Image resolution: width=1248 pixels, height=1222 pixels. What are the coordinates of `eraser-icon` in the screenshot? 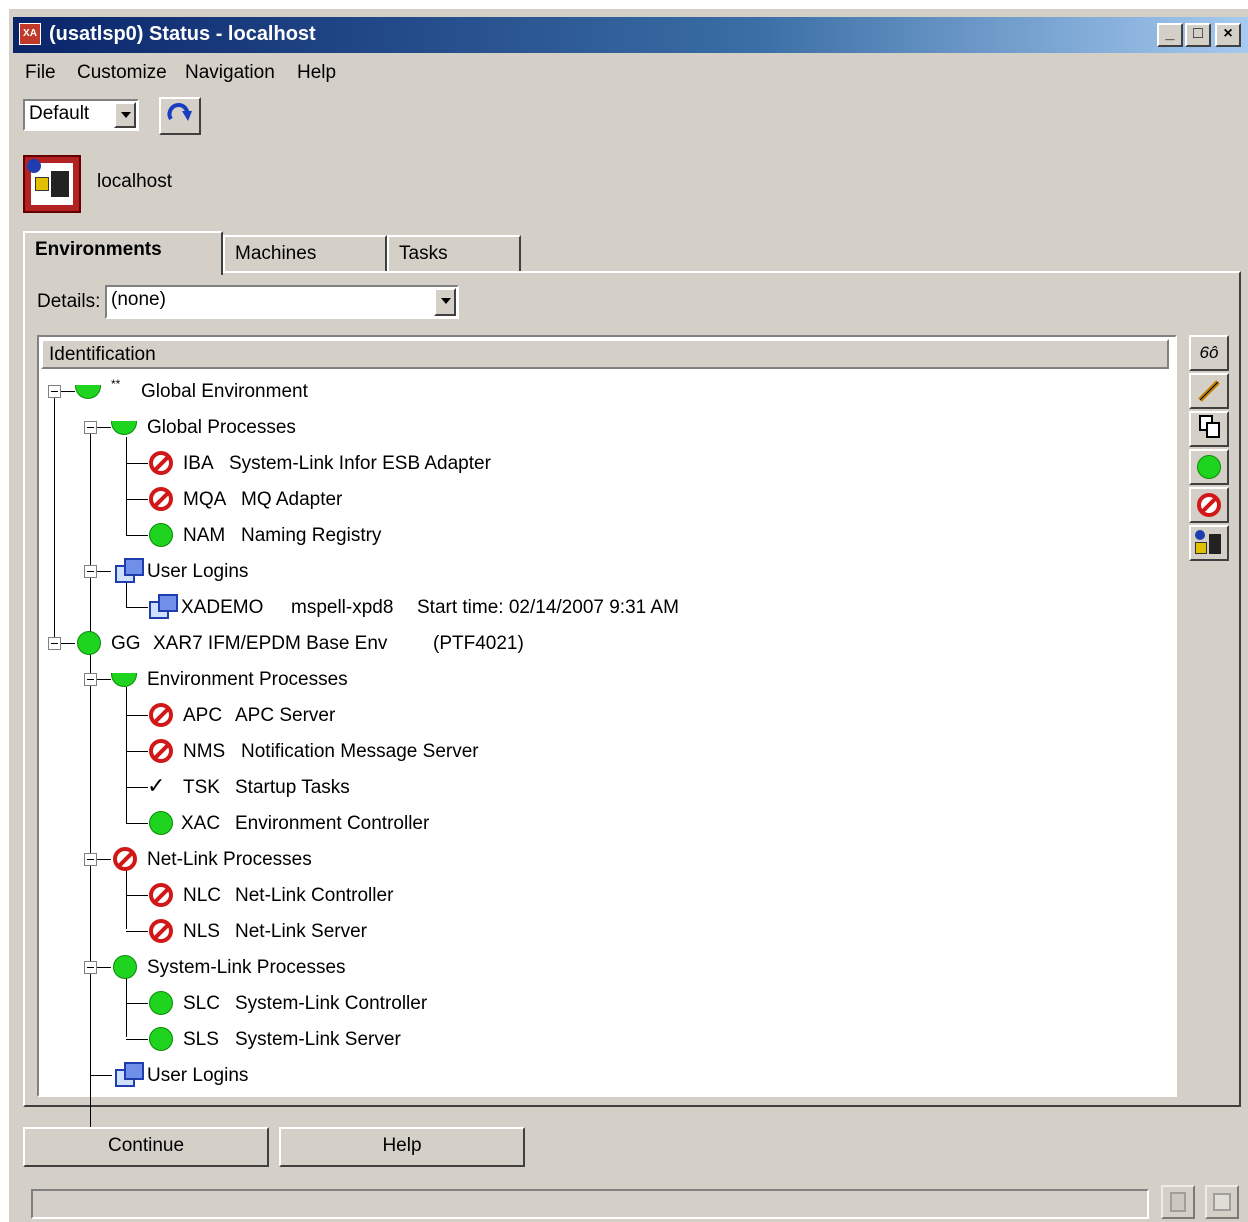 It's located at (1222, 1202).